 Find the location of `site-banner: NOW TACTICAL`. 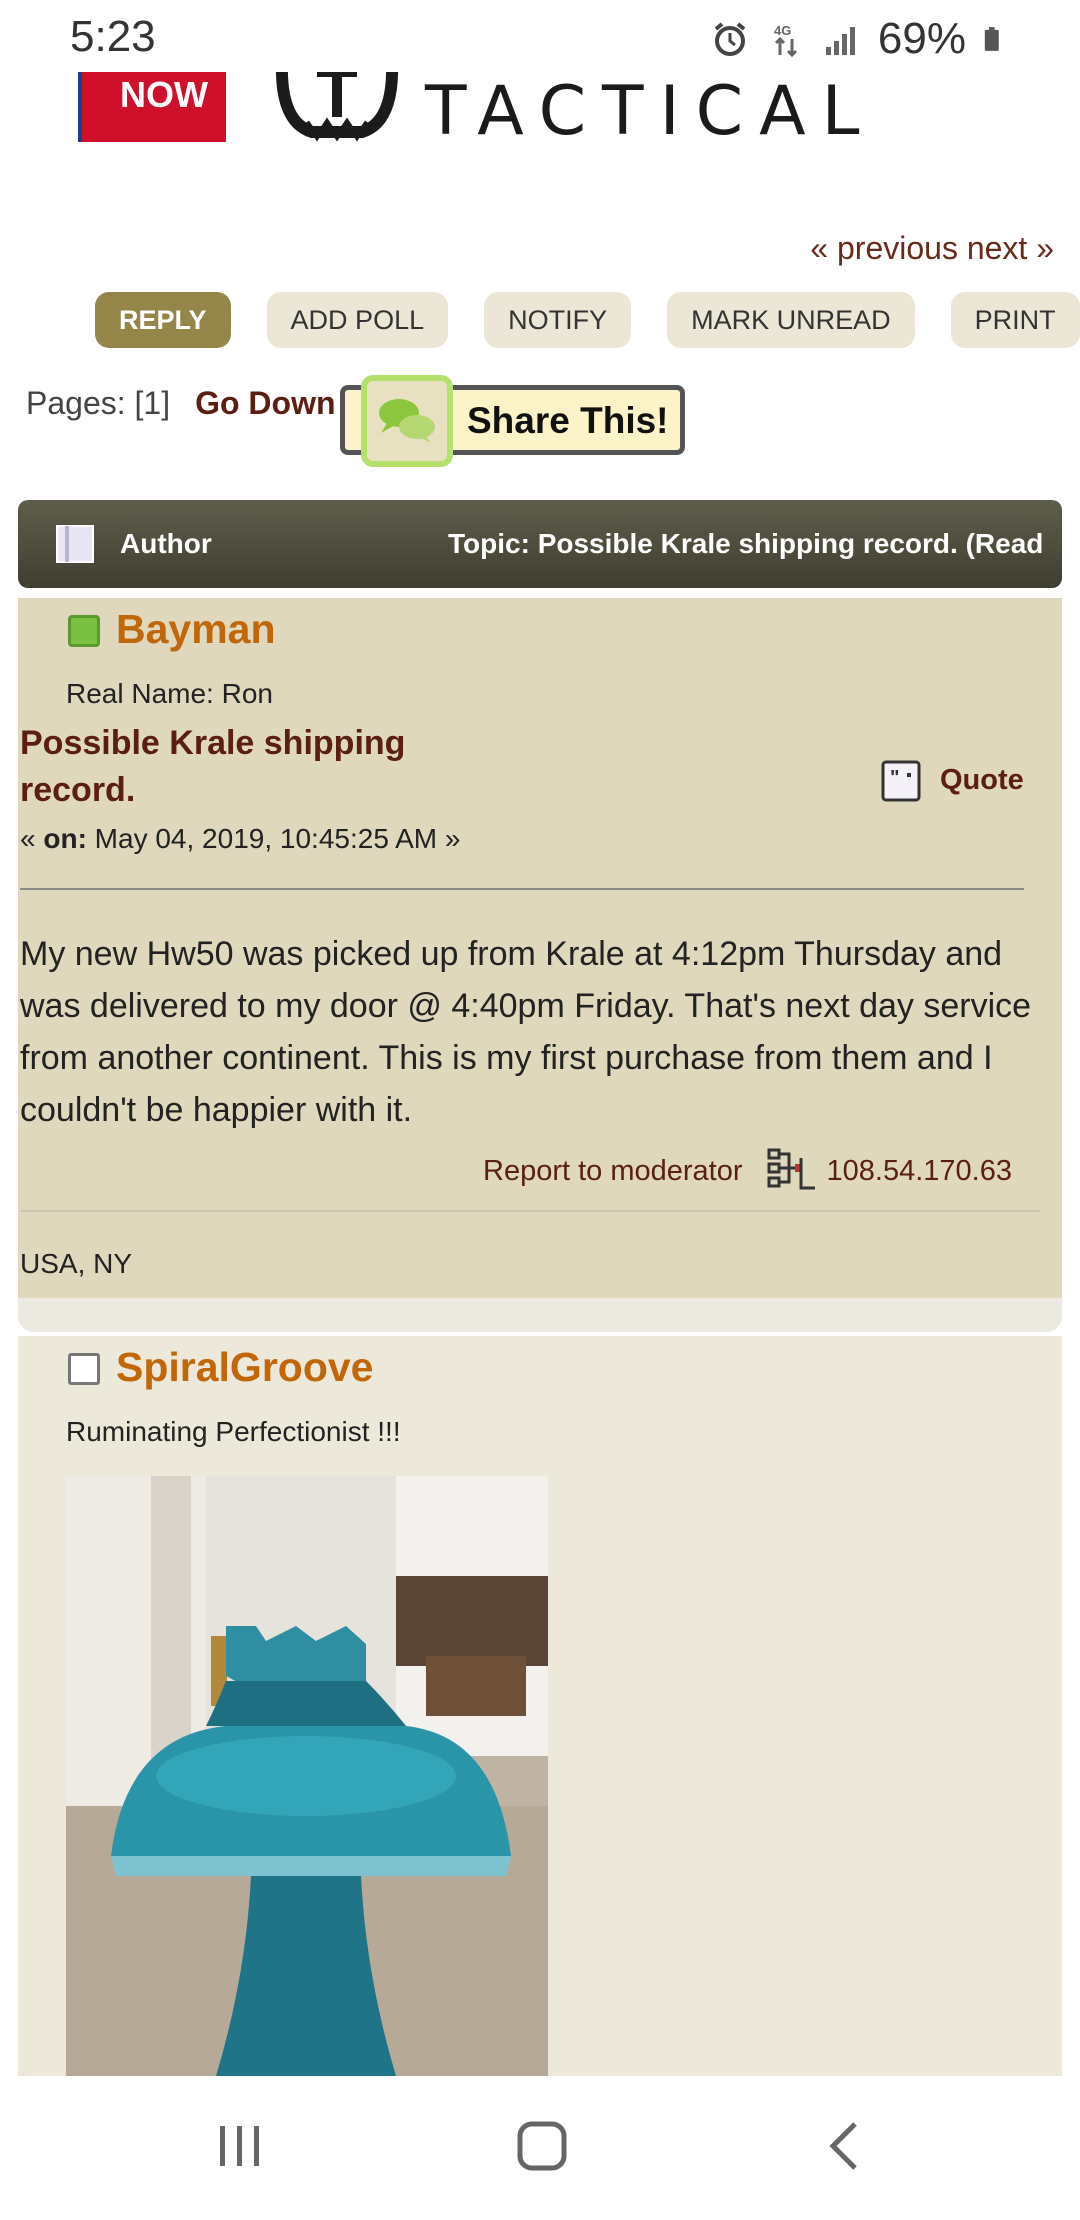

site-banner: NOW TACTICAL is located at coordinates (540, 112).